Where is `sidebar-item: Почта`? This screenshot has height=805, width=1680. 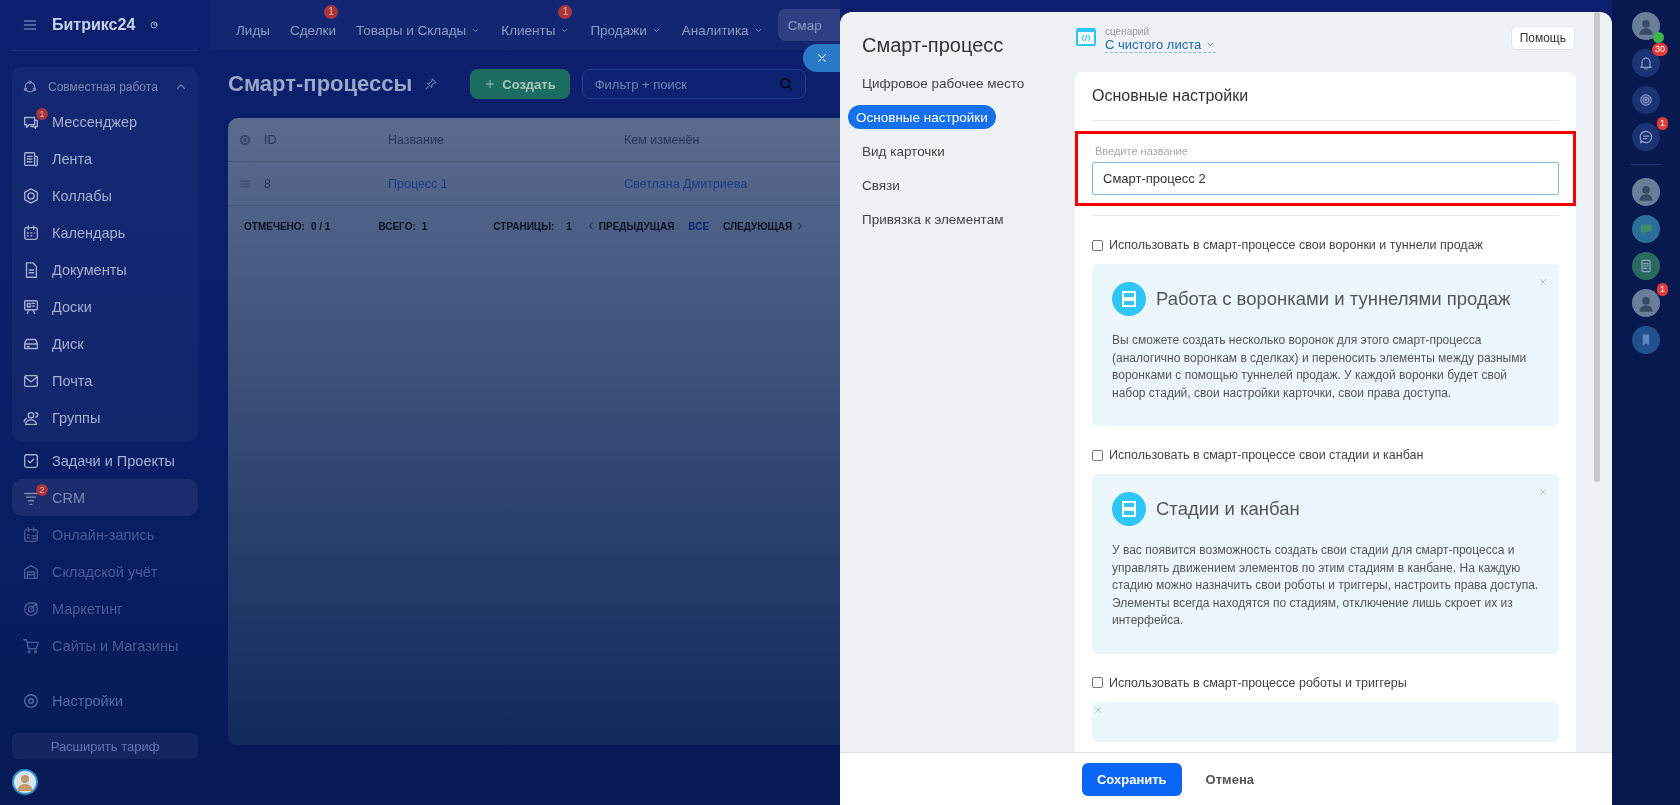 sidebar-item: Почта is located at coordinates (105, 380).